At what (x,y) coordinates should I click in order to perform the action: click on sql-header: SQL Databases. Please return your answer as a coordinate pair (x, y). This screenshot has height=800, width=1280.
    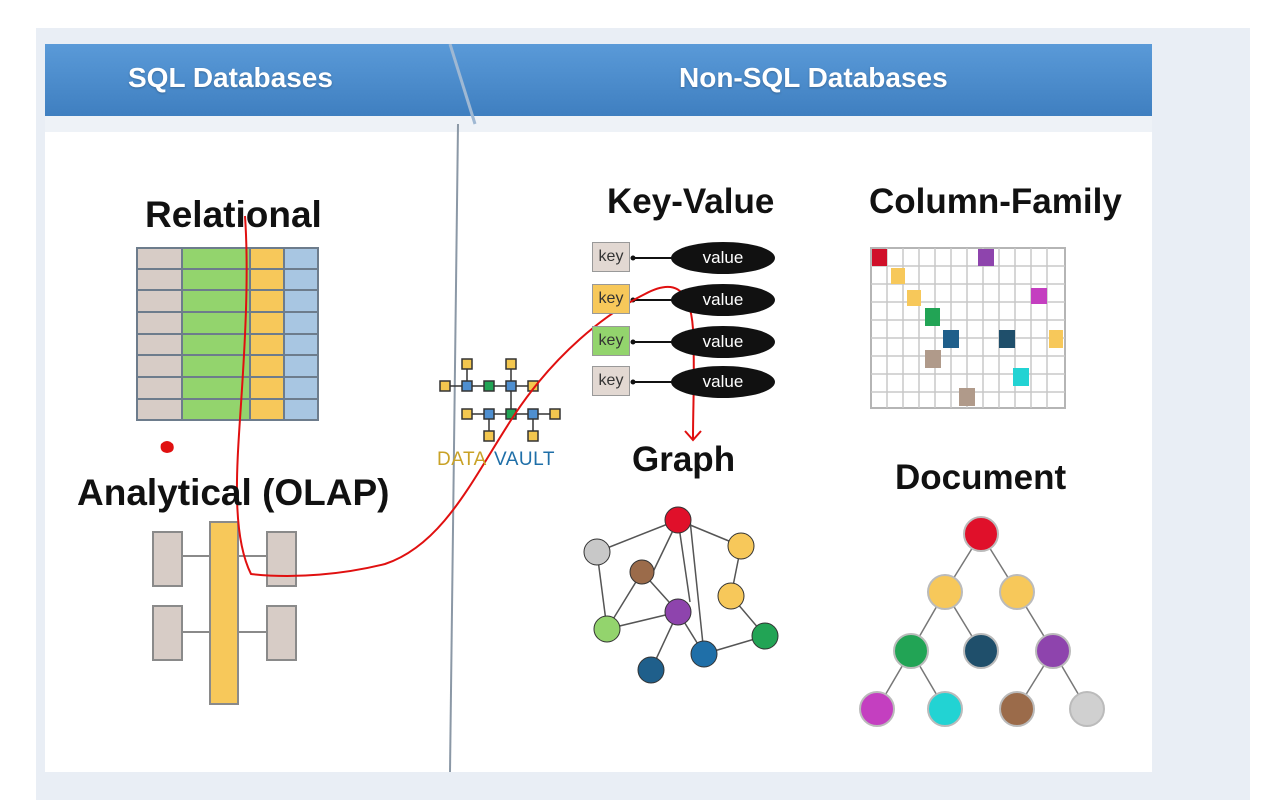
    Looking at the image, I should click on (230, 77).